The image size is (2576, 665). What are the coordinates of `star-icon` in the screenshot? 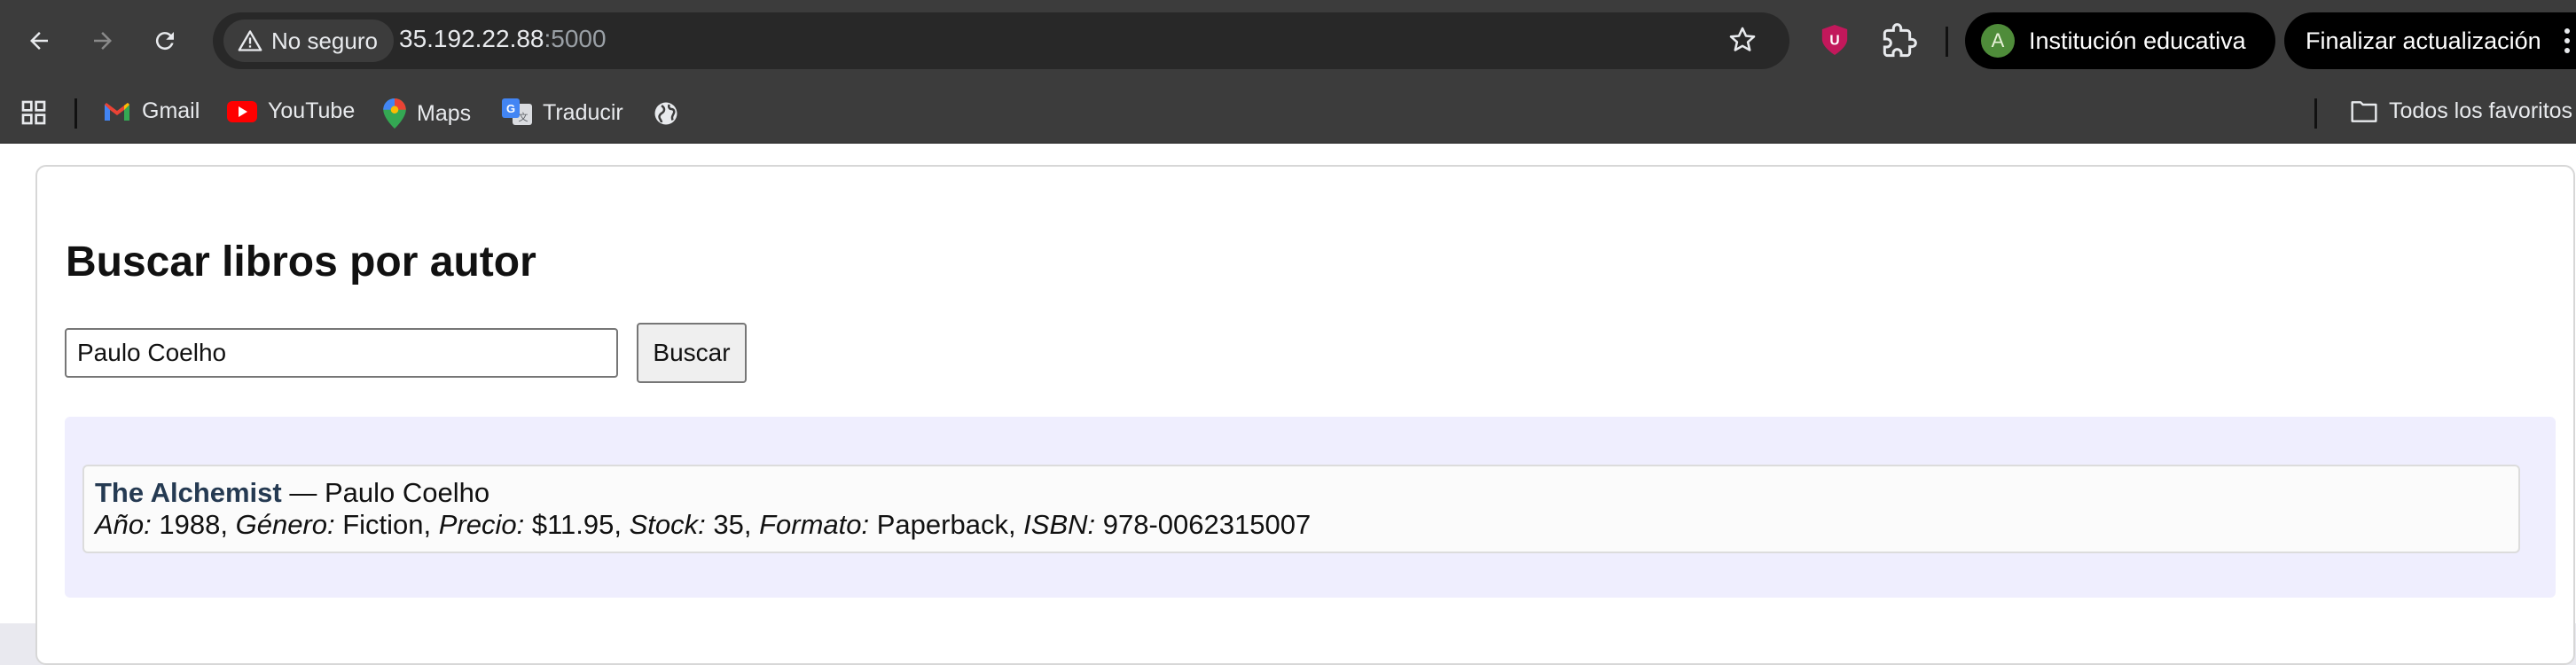 It's located at (1742, 39).